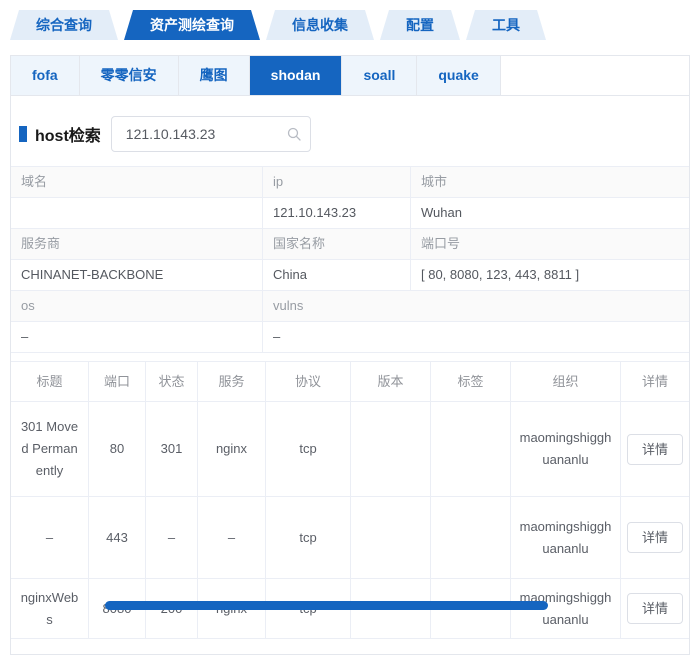  I want to click on info-label-domain: 域名, so click(137, 182).